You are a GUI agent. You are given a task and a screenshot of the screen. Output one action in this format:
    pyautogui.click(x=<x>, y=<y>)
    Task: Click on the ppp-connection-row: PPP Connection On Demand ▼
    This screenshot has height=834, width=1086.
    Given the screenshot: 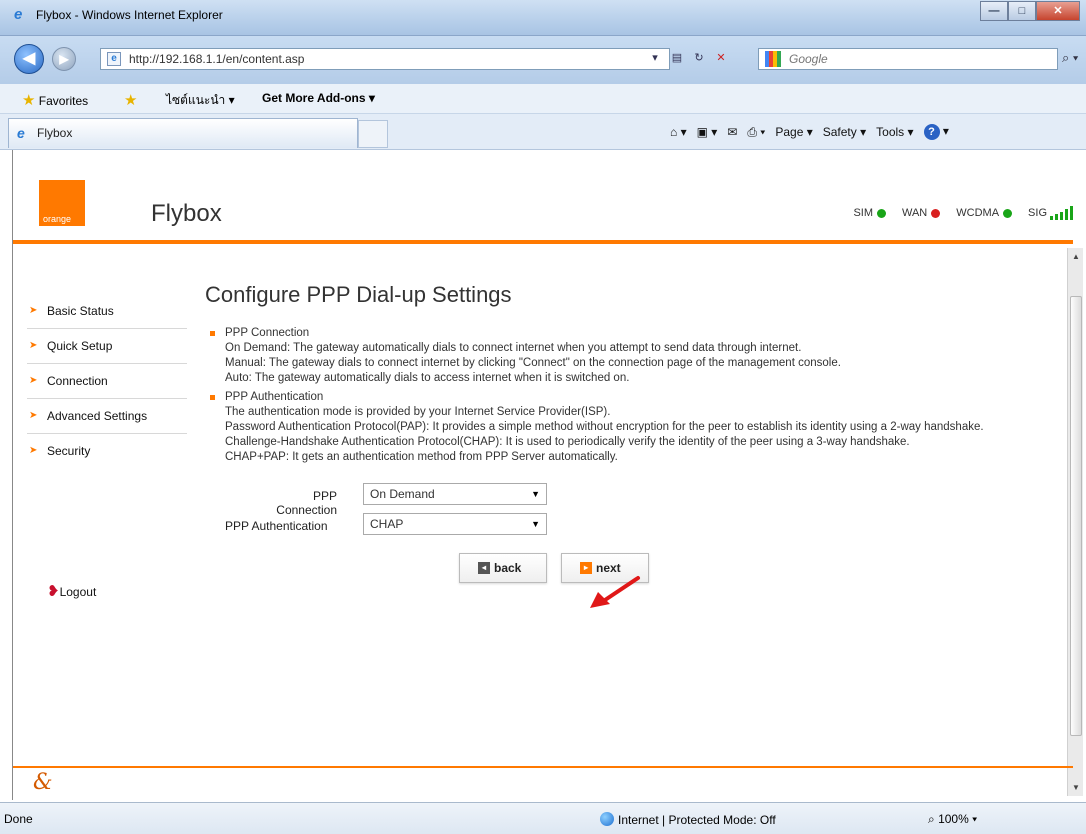 What is the action you would take?
    pyautogui.click(x=635, y=500)
    